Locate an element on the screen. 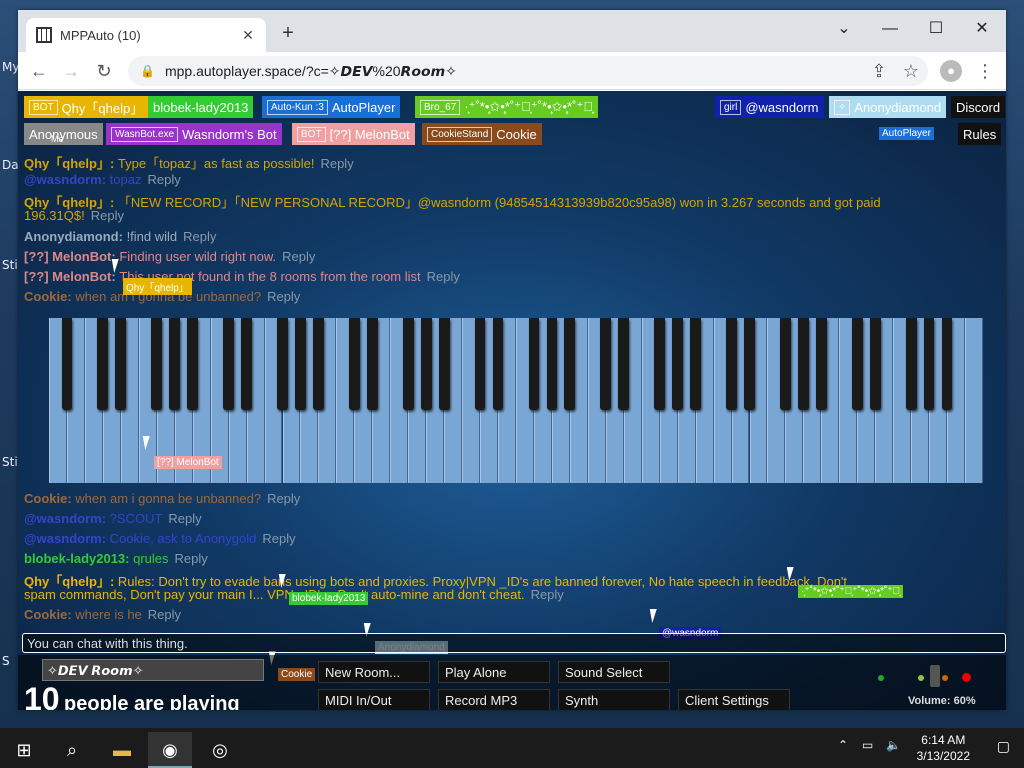  client-settings-button: Client Settings is located at coordinates (734, 699).